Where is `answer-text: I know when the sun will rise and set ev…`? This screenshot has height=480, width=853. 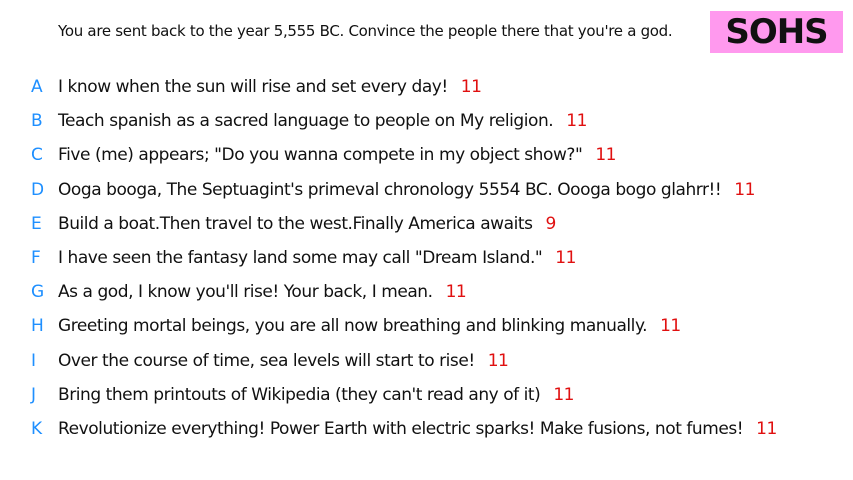
answer-text: I know when the sun will rise and set ev… is located at coordinates (253, 87).